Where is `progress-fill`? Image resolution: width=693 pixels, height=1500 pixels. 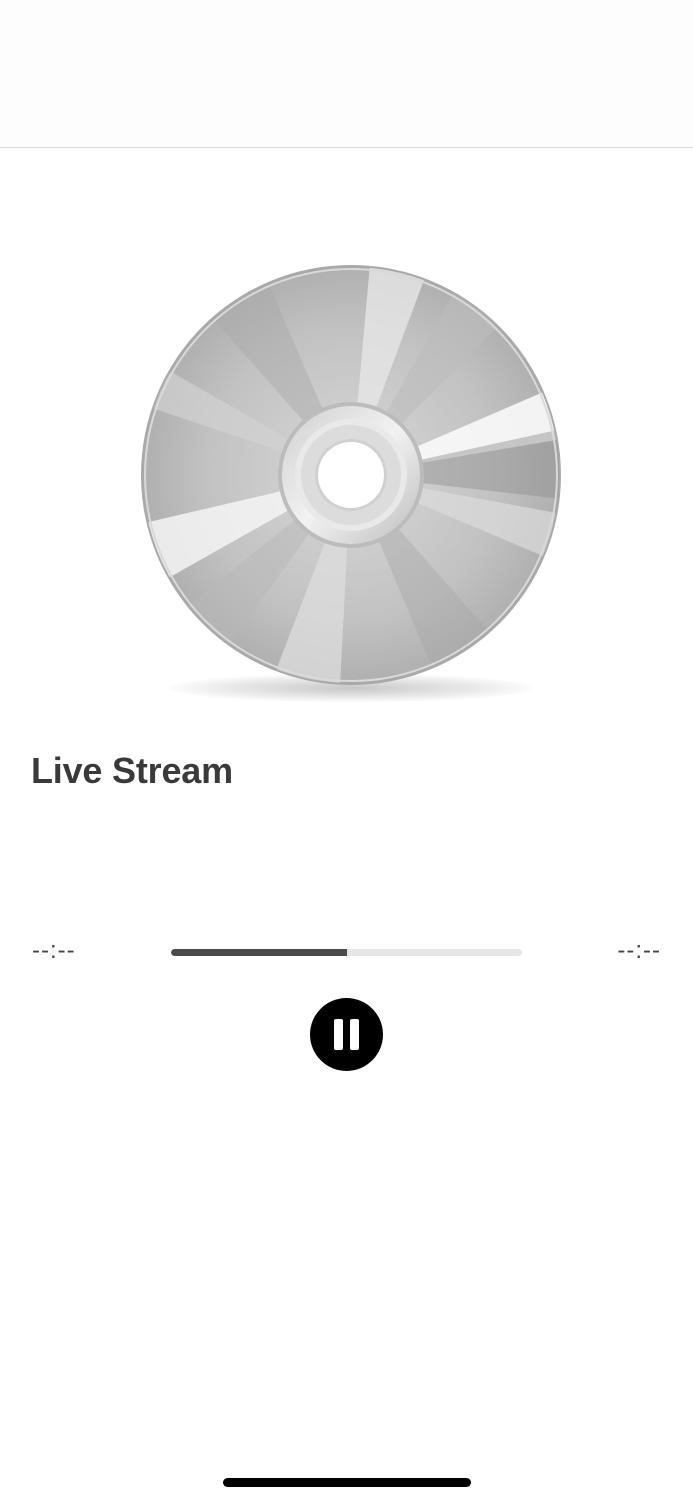
progress-fill is located at coordinates (259, 952).